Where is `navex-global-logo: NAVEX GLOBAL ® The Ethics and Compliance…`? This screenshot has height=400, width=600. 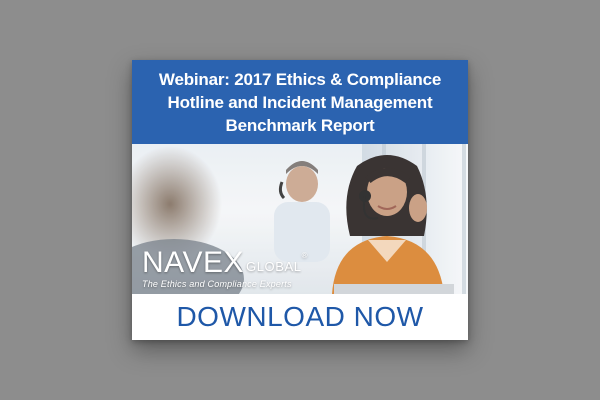
navex-global-logo: NAVEX GLOBAL ® The Ethics and Compliance… is located at coordinates (225, 269).